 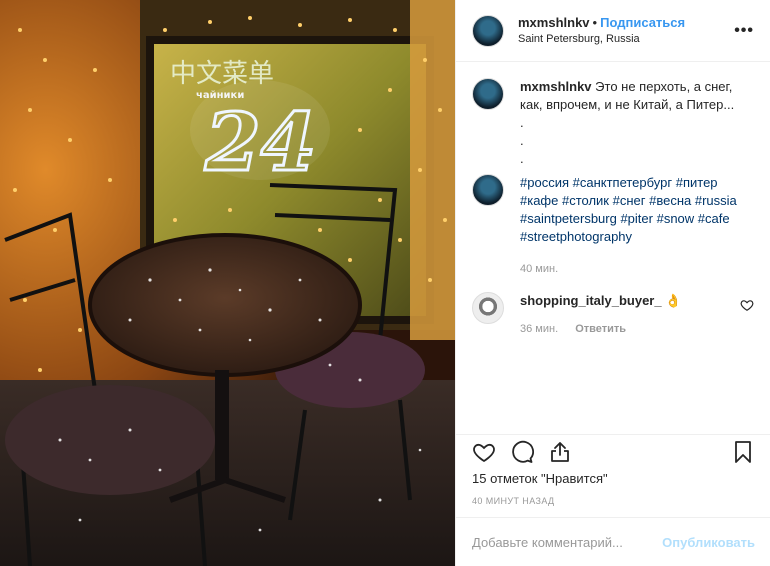 I want to click on share-icon, so click(x=560, y=452).